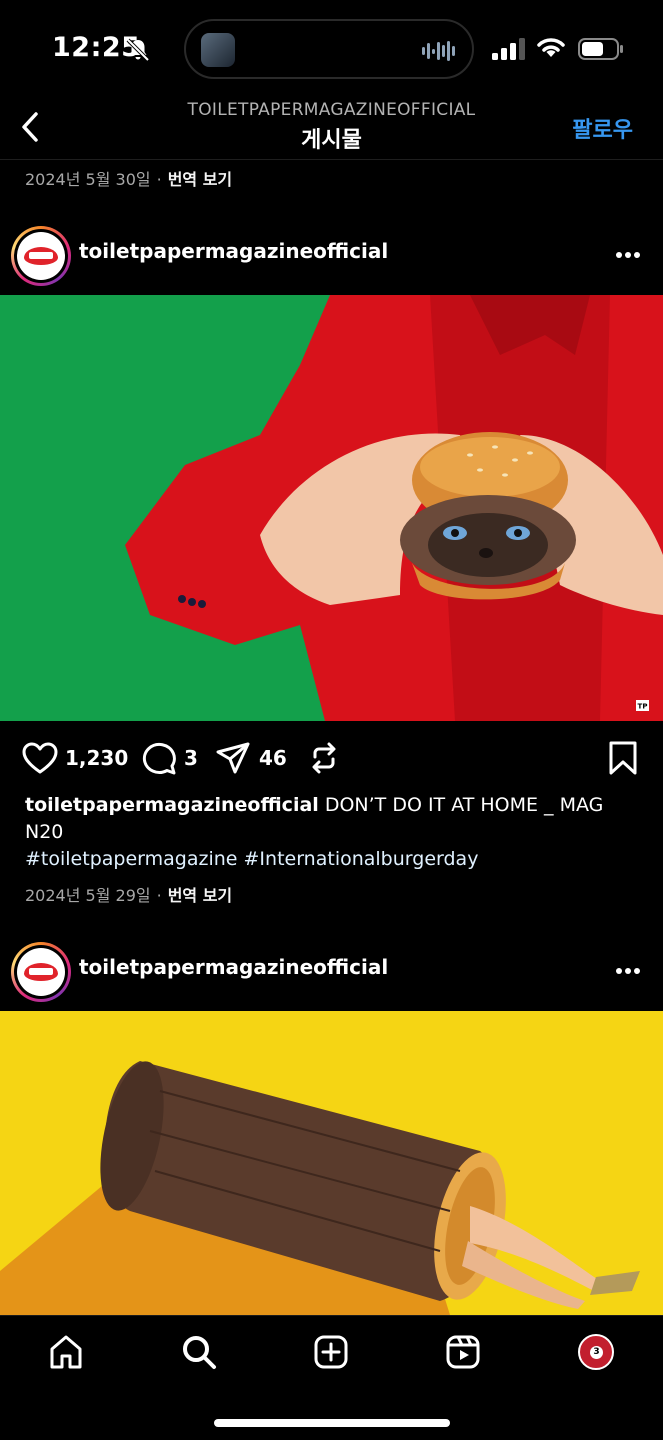 The height and width of the screenshot is (1440, 663). What do you see at coordinates (96, 758) in the screenshot?
I see `like-count: 1,230` at bounding box center [96, 758].